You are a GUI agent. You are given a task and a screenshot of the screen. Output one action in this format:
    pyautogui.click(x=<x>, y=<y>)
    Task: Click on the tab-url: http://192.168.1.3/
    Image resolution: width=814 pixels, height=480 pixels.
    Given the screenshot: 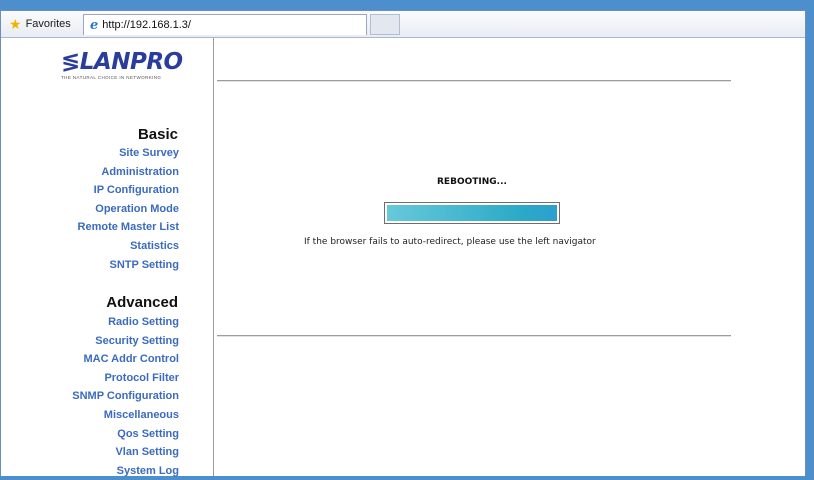 What is the action you would take?
    pyautogui.click(x=146, y=25)
    